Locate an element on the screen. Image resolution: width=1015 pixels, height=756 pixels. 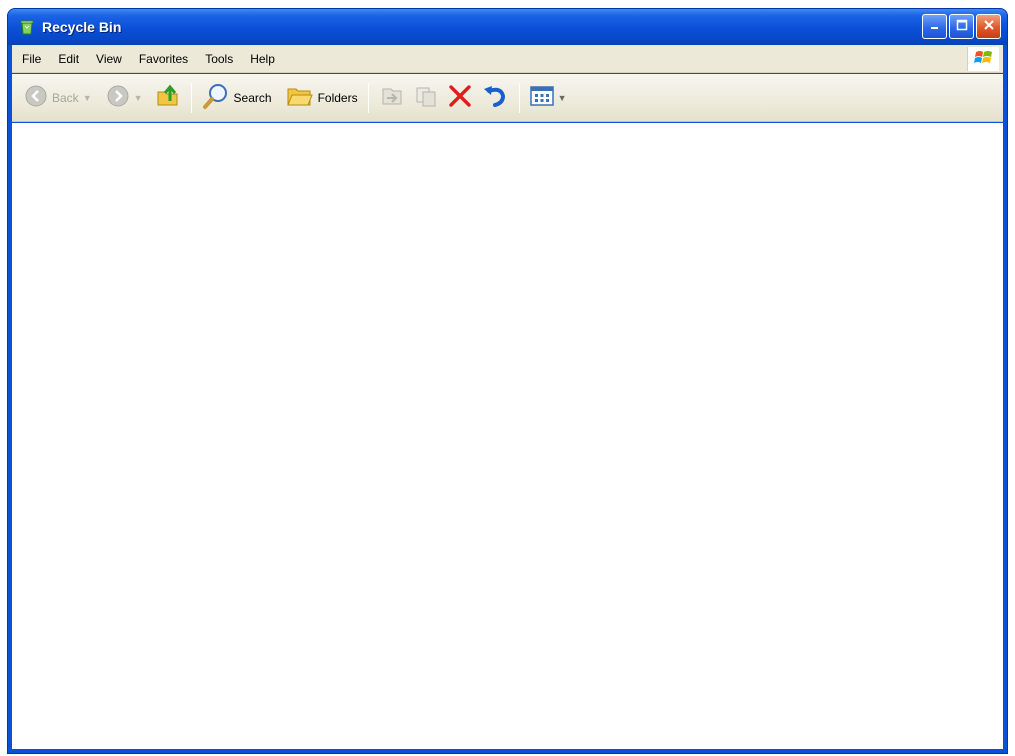
menu-tools: Tools is located at coordinates (219, 59).